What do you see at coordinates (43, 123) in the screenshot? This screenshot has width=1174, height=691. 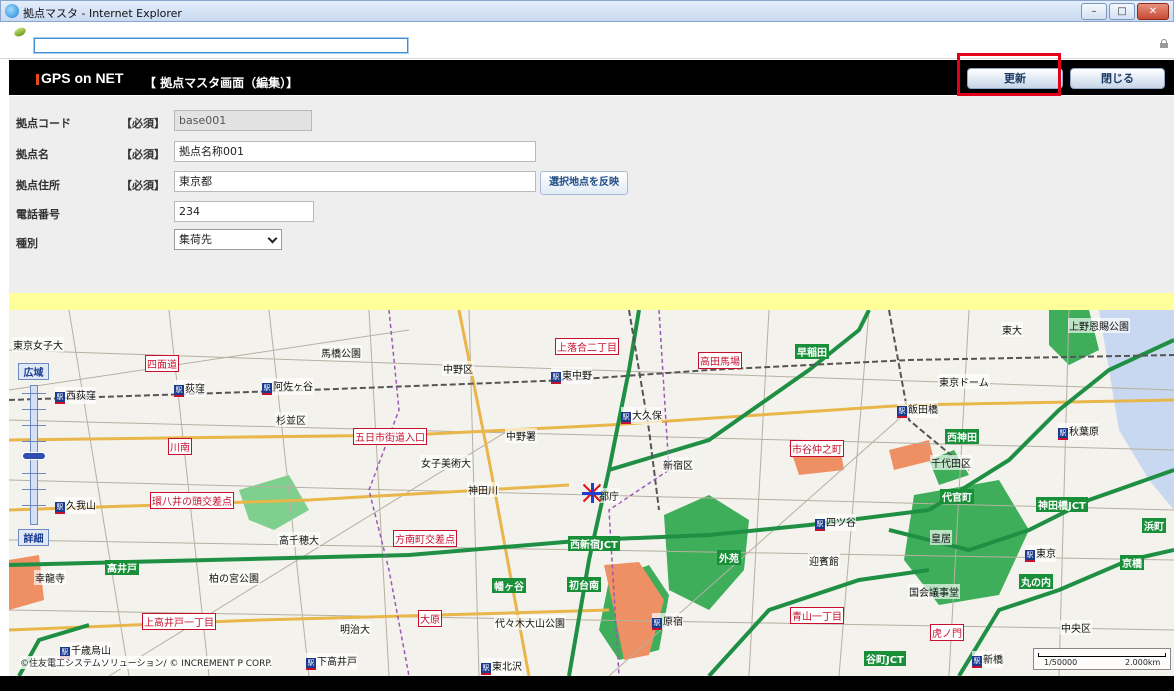 I see `base-code-label: 拠点コード` at bounding box center [43, 123].